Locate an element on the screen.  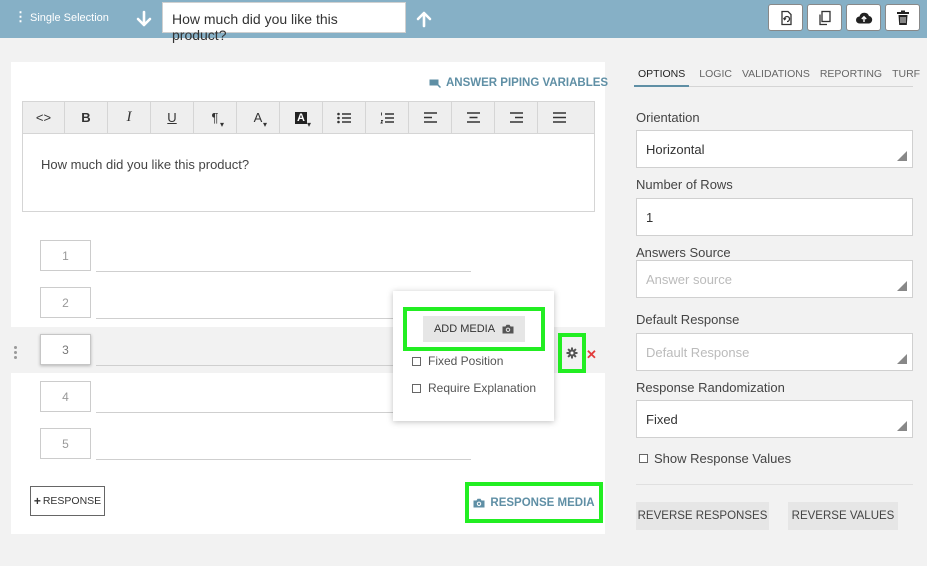
bold-icon: B is located at coordinates (86, 117).